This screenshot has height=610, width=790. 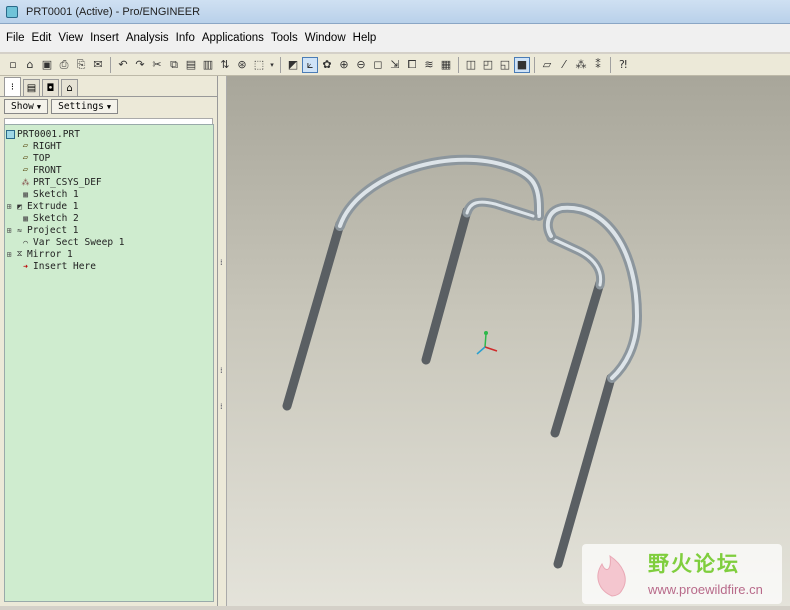 What do you see at coordinates (98, 65) in the screenshot?
I see `email-icon: ✉` at bounding box center [98, 65].